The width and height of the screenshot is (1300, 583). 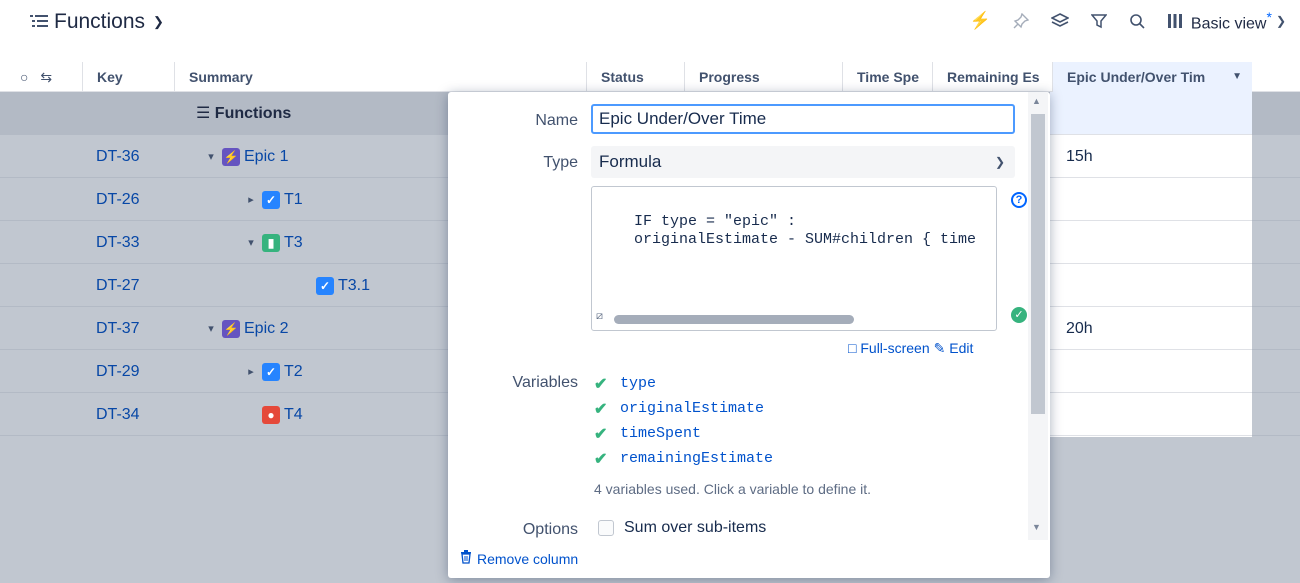 What do you see at coordinates (293, 243) in the screenshot?
I see `summary-text: T3` at bounding box center [293, 243].